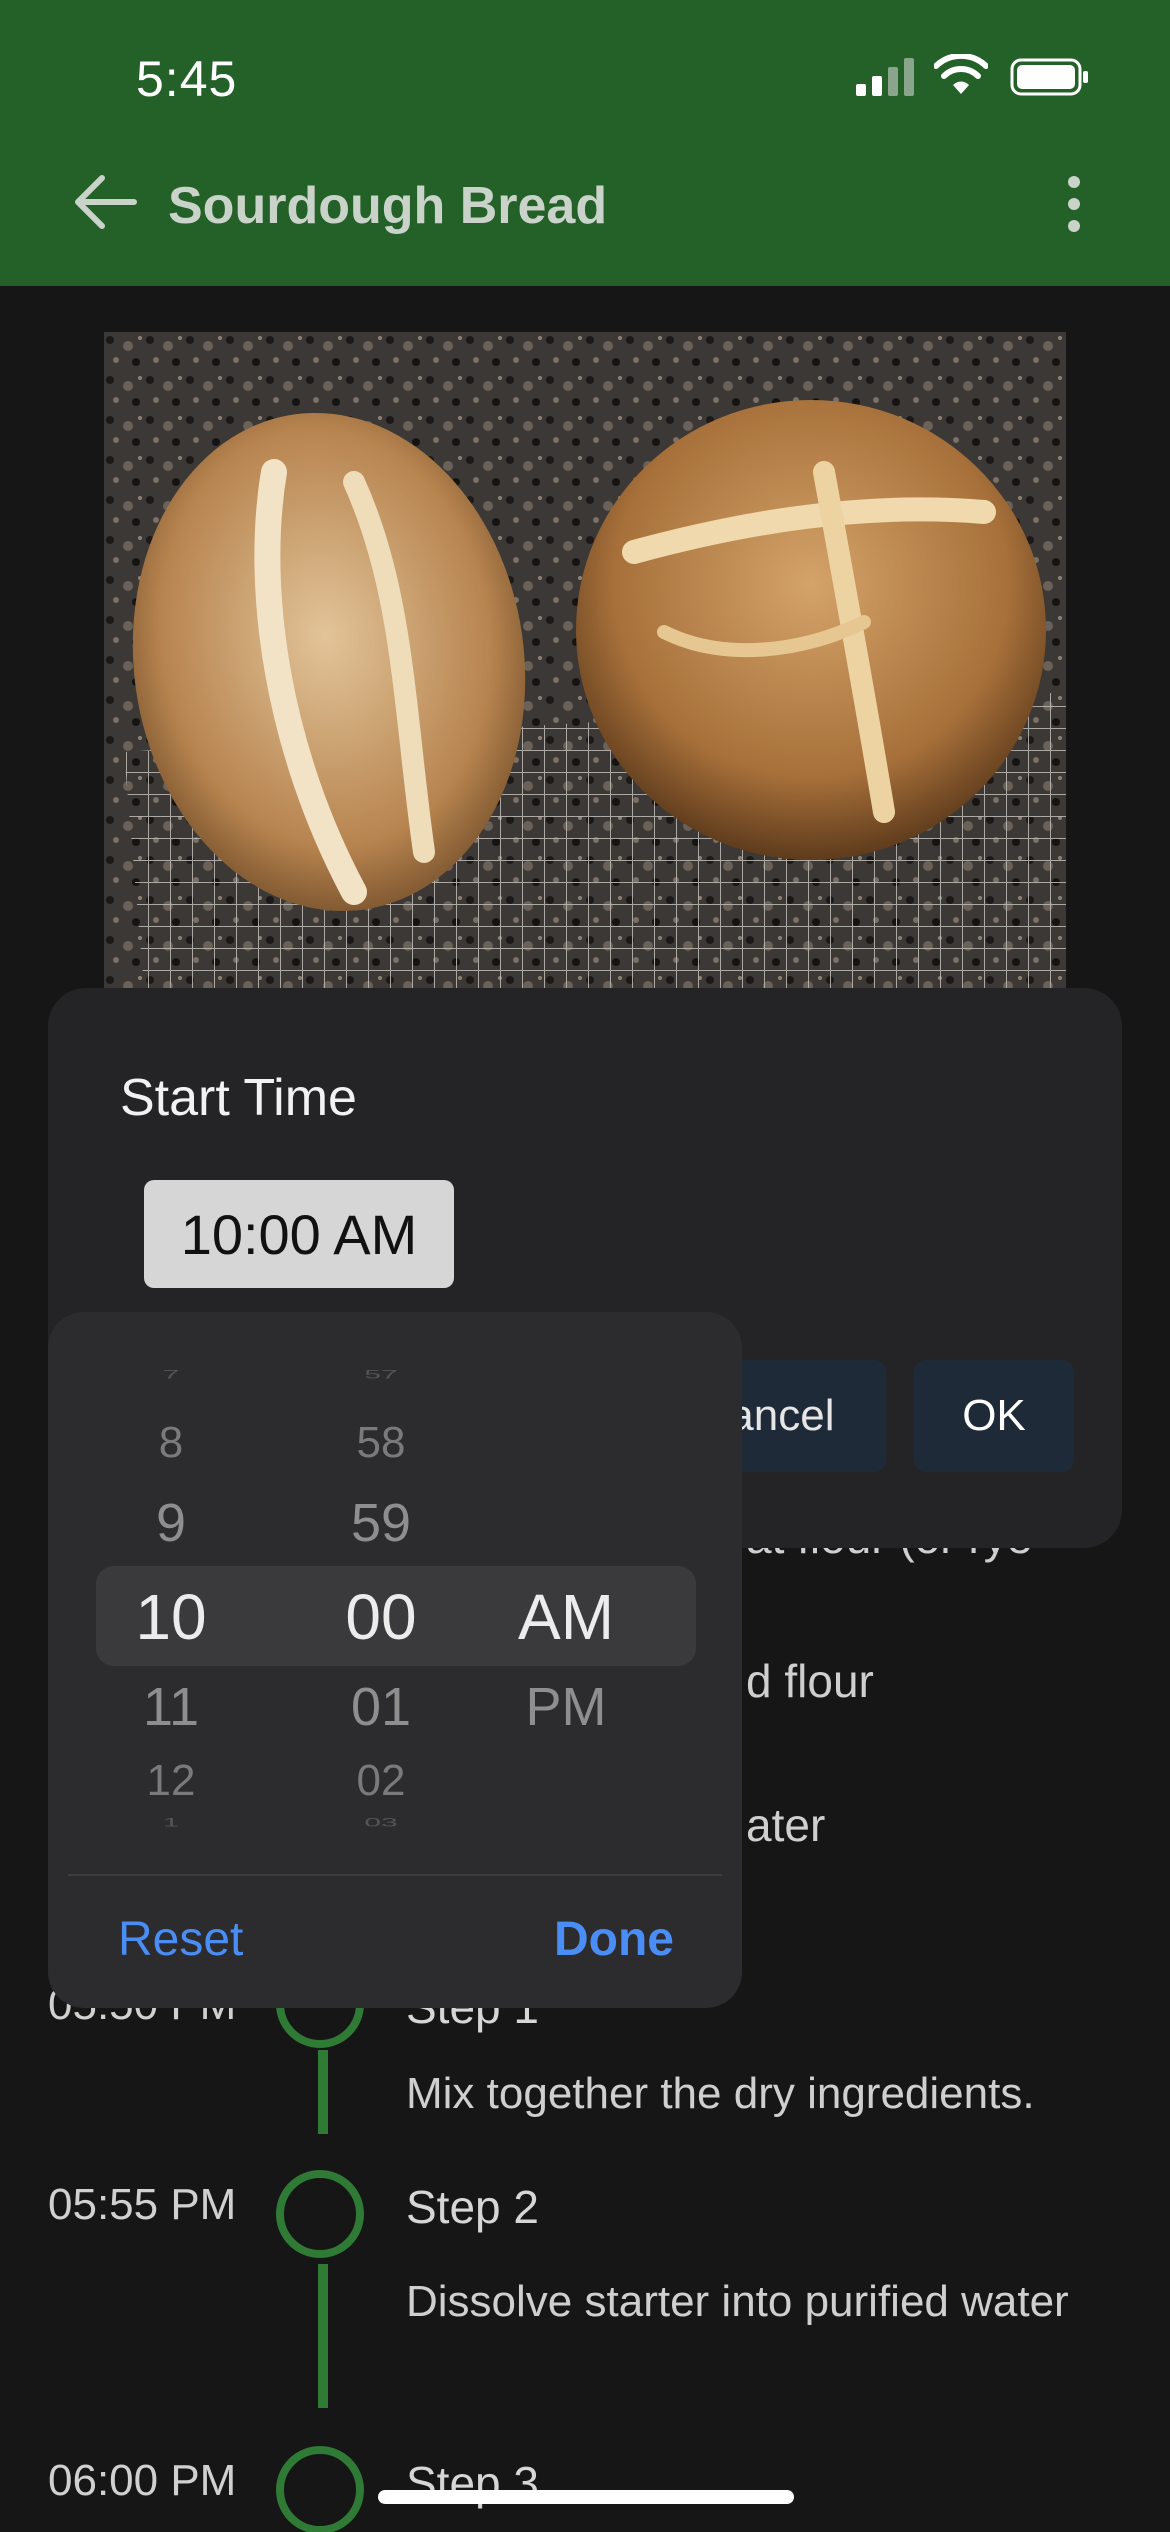 This screenshot has height=2532, width=1170. Describe the element at coordinates (961, 74) in the screenshot. I see `wifi-icon` at that location.